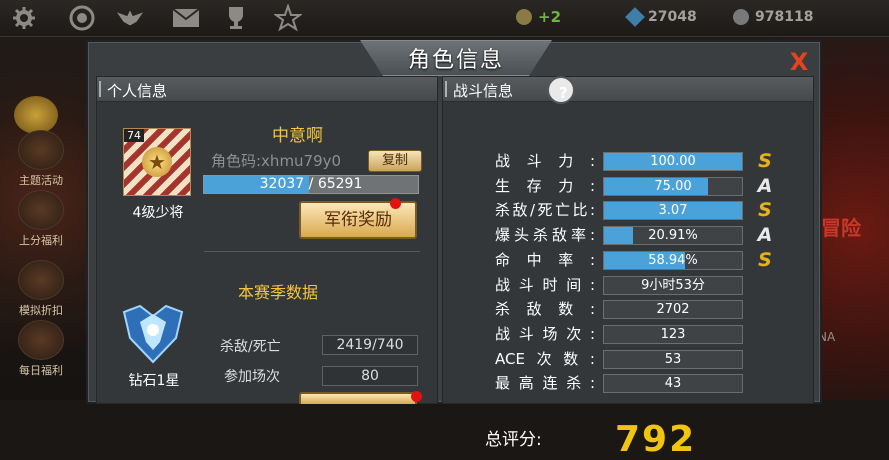 This screenshot has width=889, height=460. What do you see at coordinates (545, 210) in the screenshot?
I see `stat-label: 杀敌/死亡比:` at bounding box center [545, 210].